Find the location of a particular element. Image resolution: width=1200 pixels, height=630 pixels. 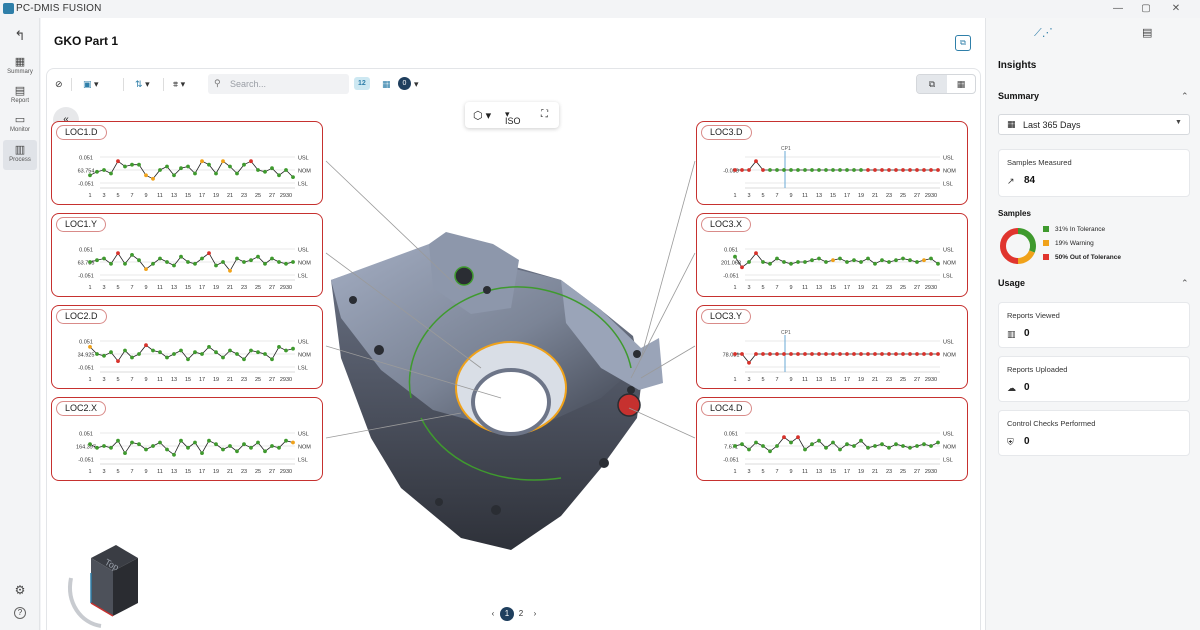

page-2-button: 2 is located at coordinates (521, 614).